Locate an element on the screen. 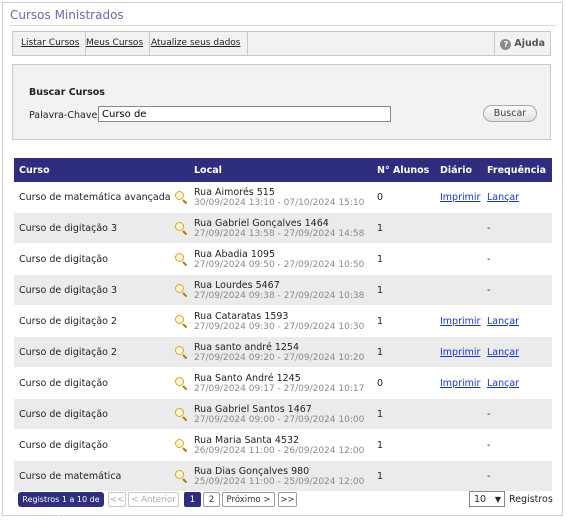 This screenshot has width=567, height=522. location-period: 25/09/2024 11:00 - 25/09/2024 12:00 is located at coordinates (279, 481).